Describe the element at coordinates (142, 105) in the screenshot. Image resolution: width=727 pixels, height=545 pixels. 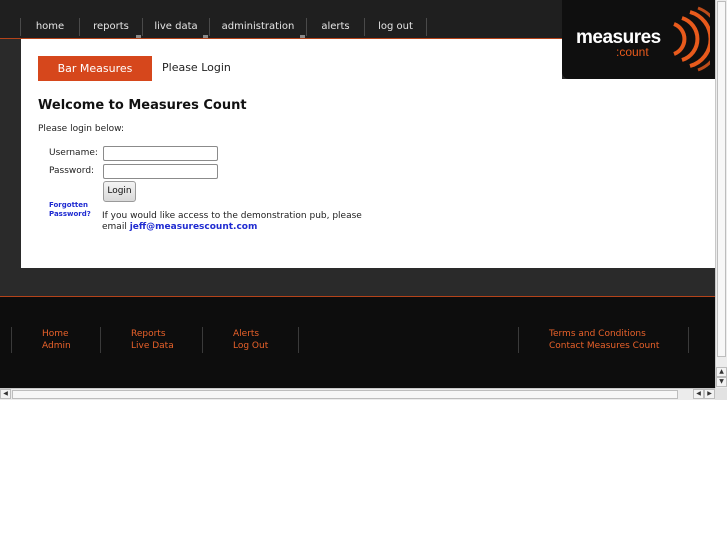
I see `page-title: Welcome to Measures Count` at that location.